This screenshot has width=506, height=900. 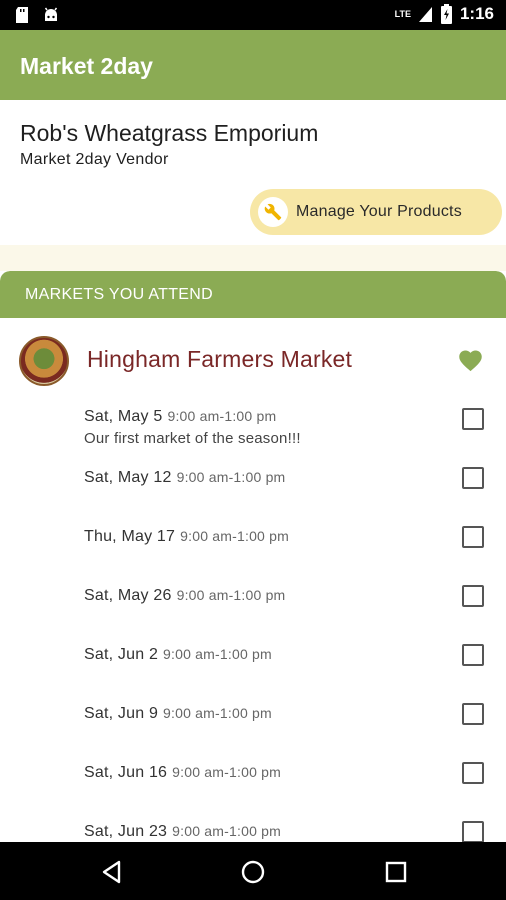 What do you see at coordinates (379, 211) in the screenshot?
I see `manage-products-label: Manage Your Products` at bounding box center [379, 211].